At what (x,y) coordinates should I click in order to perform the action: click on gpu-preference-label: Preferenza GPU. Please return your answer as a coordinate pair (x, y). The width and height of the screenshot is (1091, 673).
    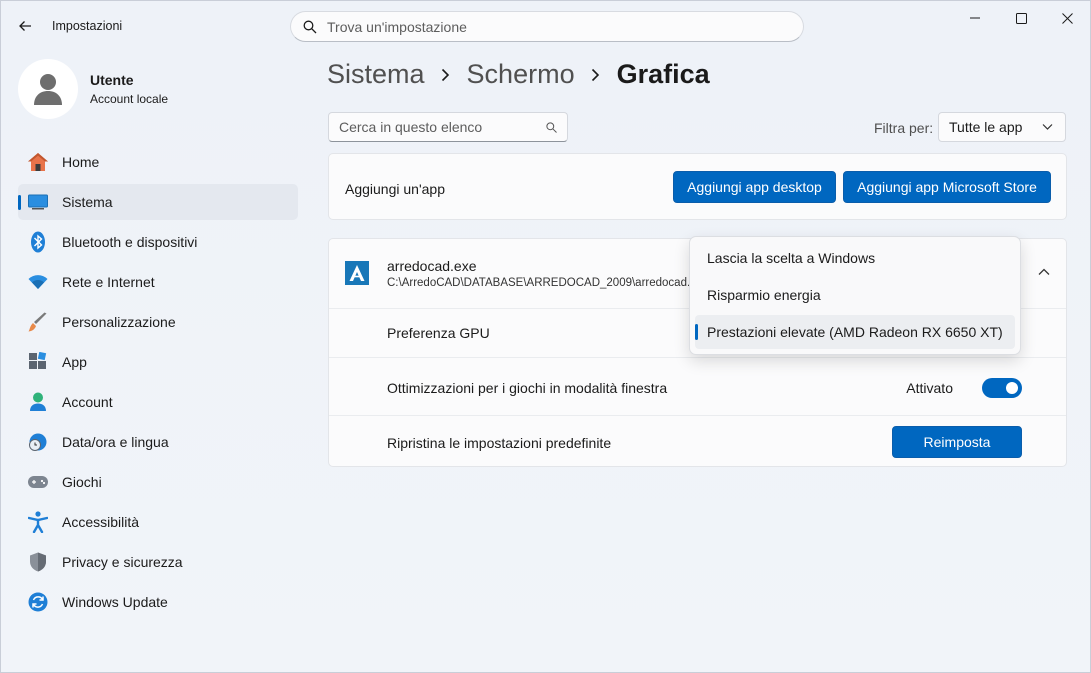
    Looking at the image, I should click on (438, 333).